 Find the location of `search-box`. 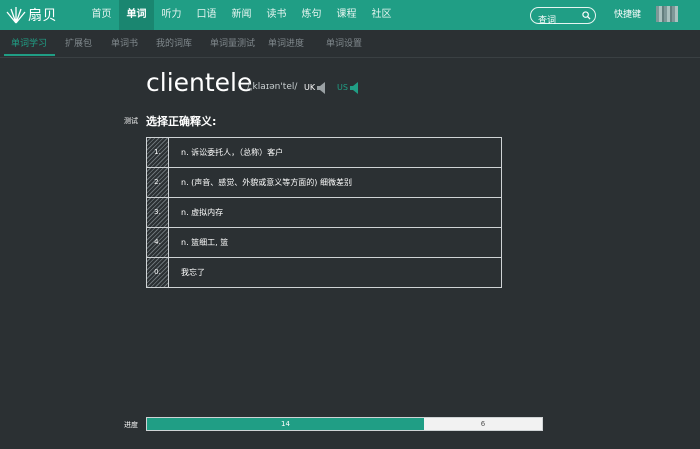

search-box is located at coordinates (563, 18).